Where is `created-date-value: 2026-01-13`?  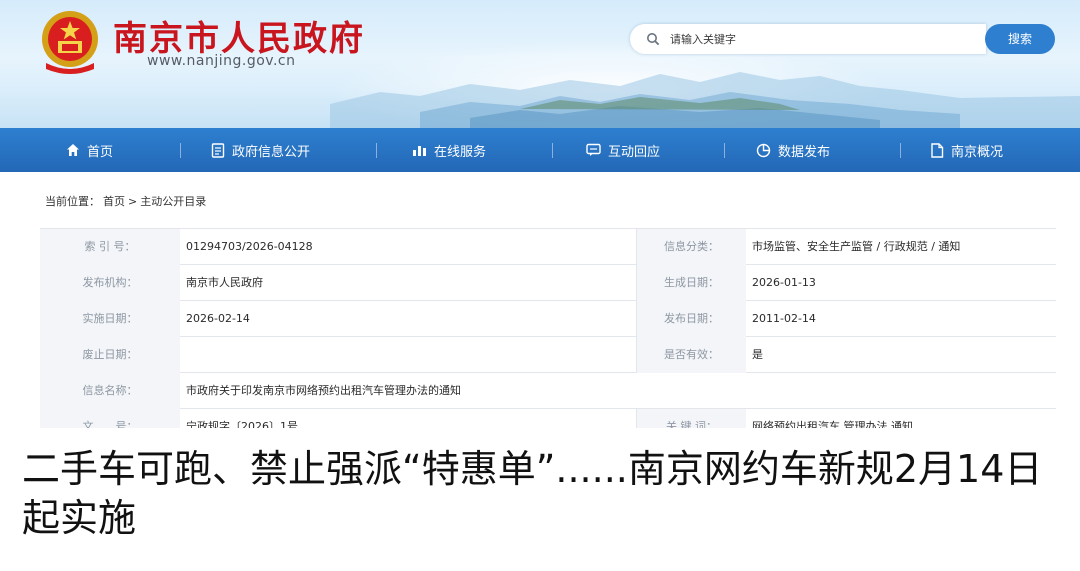 created-date-value: 2026-01-13 is located at coordinates (784, 282).